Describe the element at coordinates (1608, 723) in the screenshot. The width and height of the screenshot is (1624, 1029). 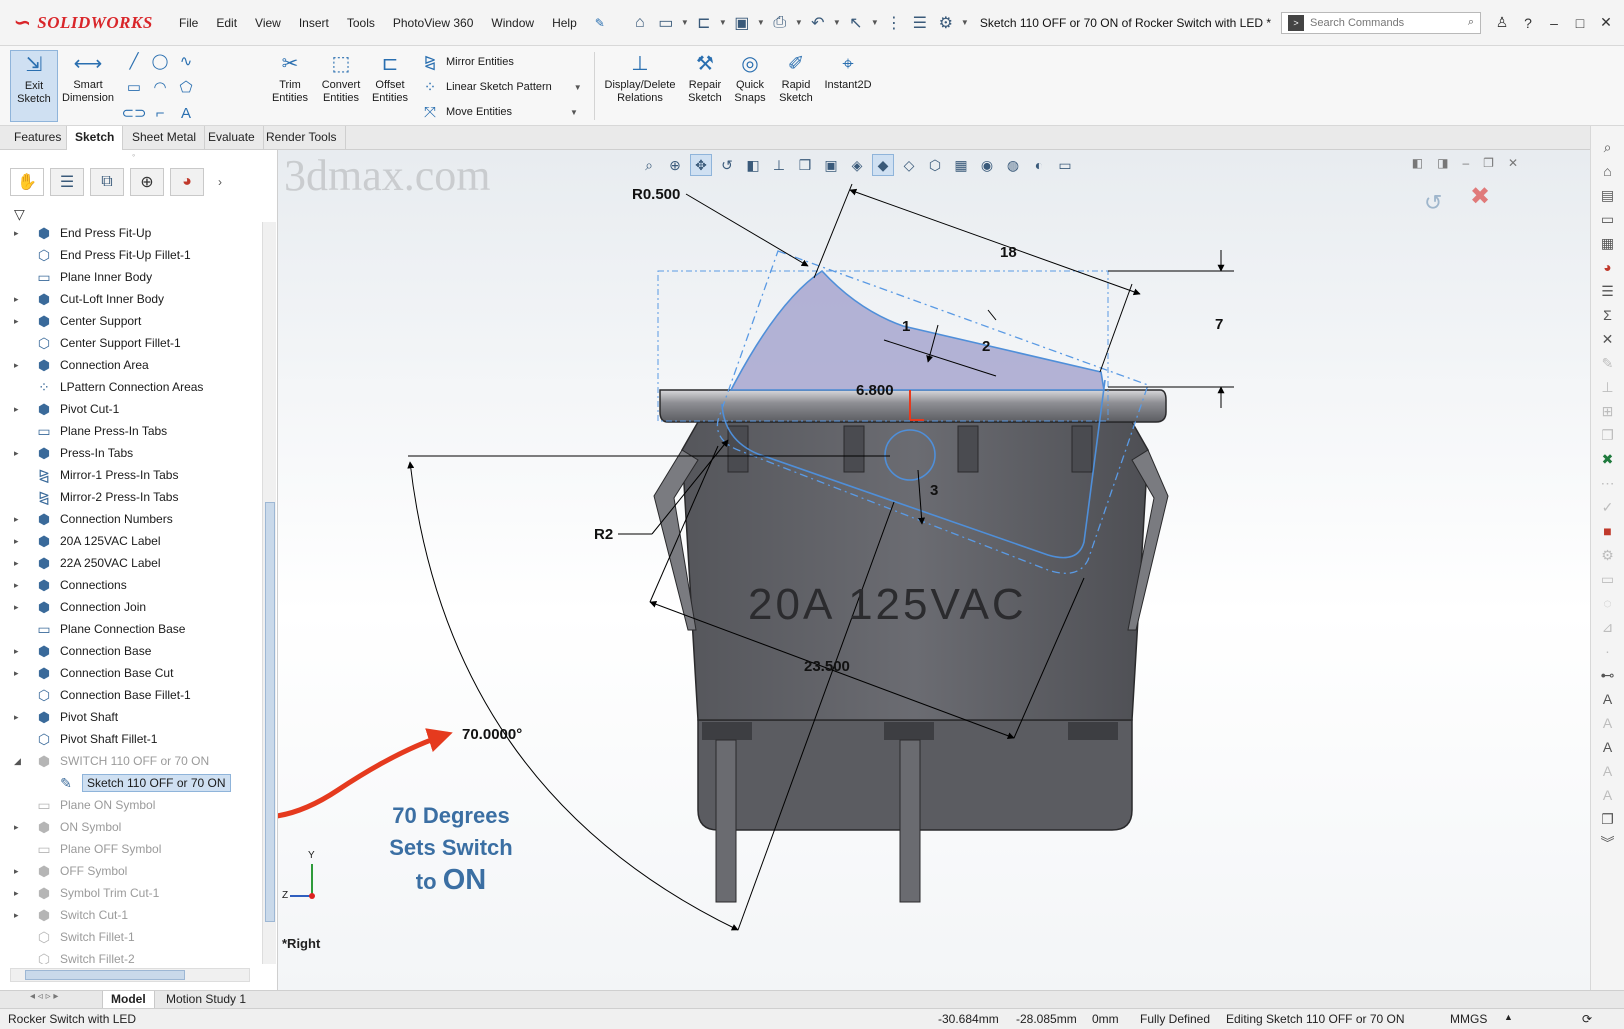
I see `text-a2-icon: A` at that location.